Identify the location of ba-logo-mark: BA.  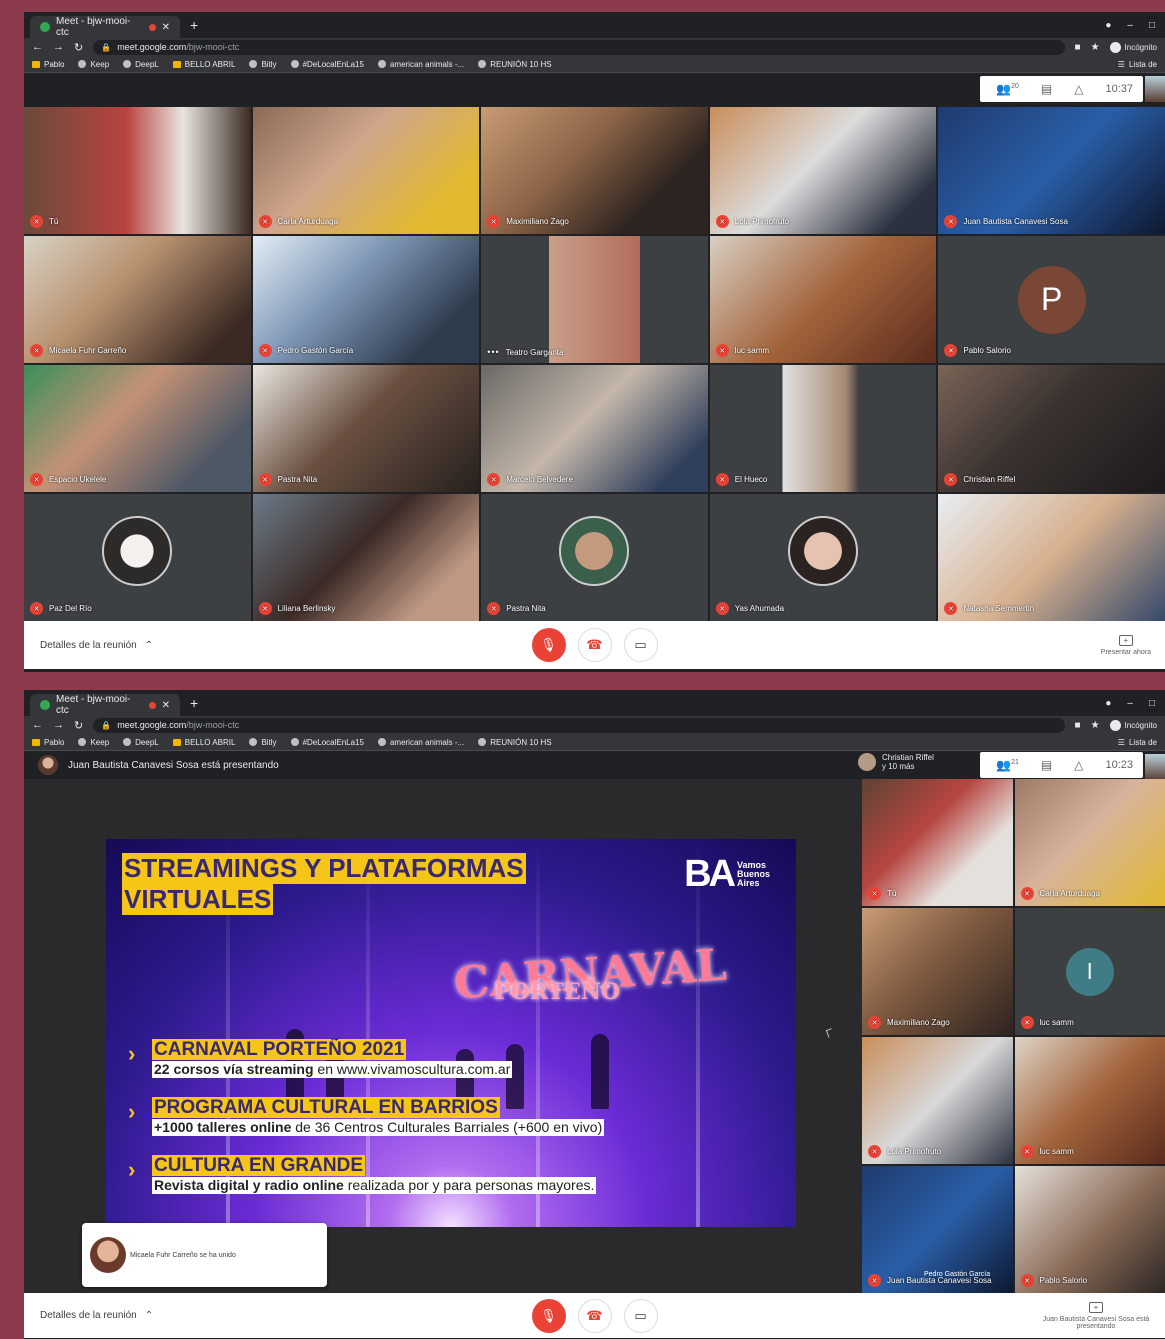
(710, 874).